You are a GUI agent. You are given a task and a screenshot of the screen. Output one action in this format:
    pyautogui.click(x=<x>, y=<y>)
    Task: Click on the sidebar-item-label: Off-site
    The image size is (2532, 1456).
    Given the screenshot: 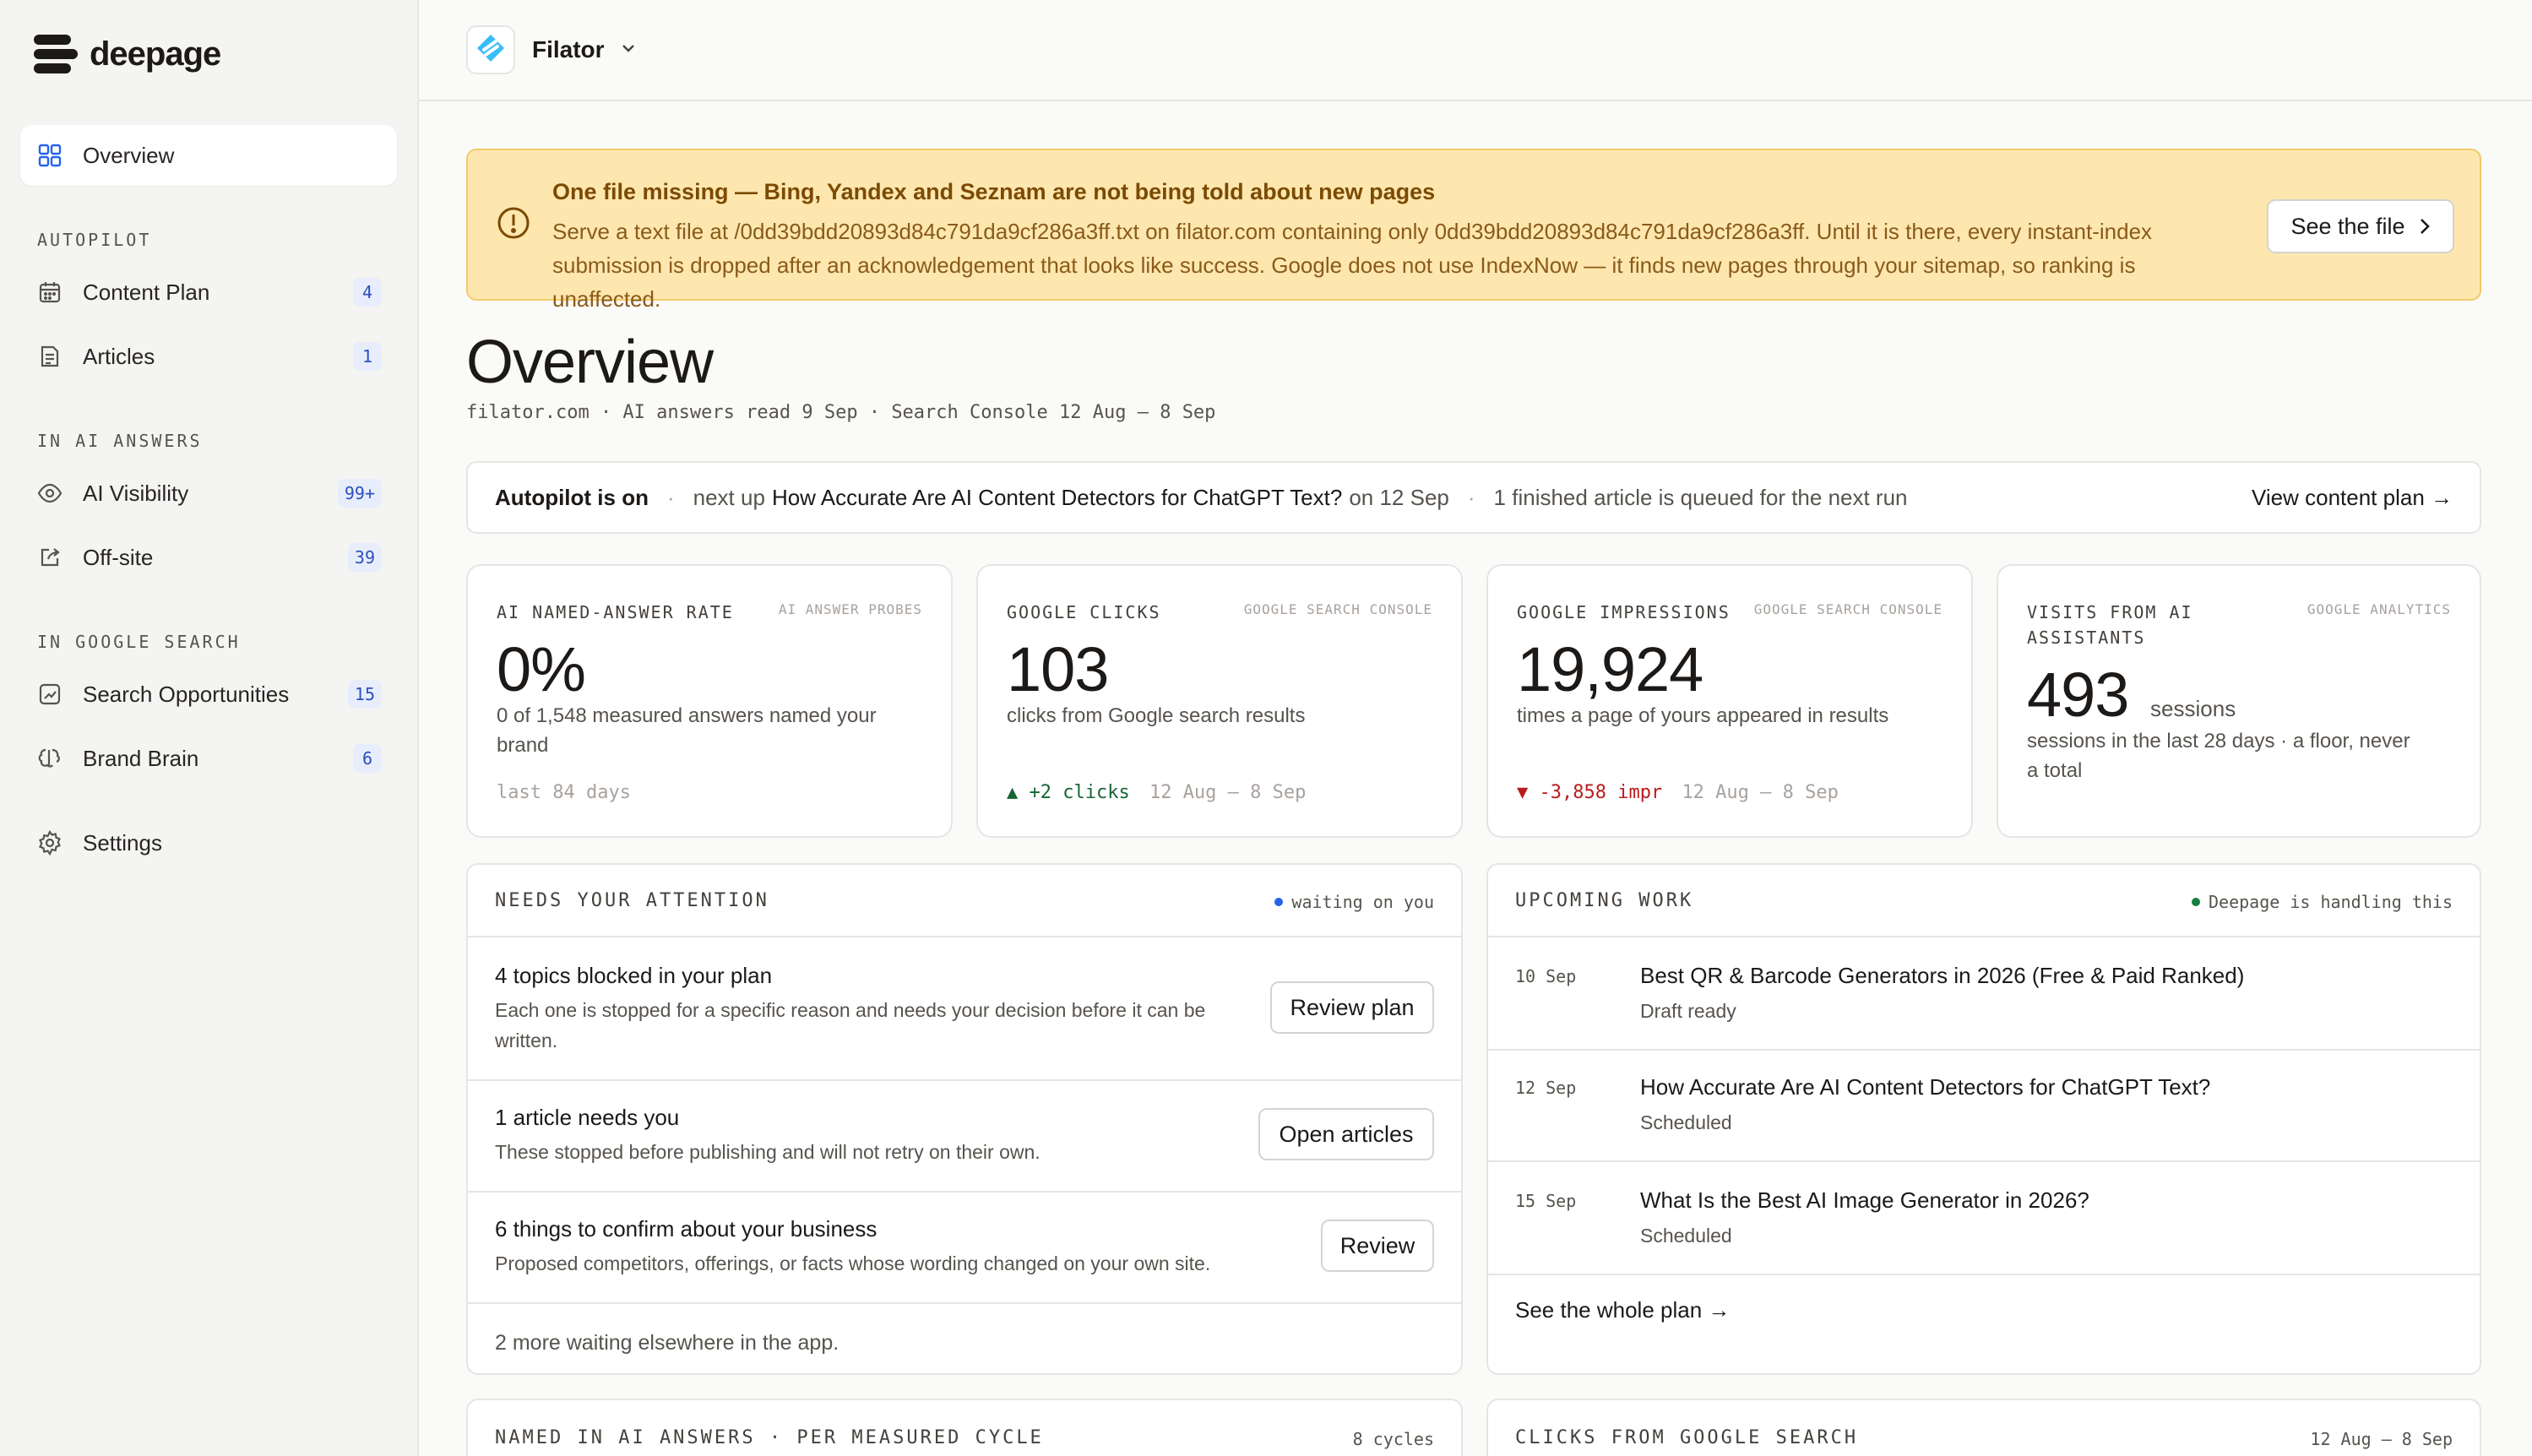 What is the action you would take?
    pyautogui.click(x=119, y=557)
    